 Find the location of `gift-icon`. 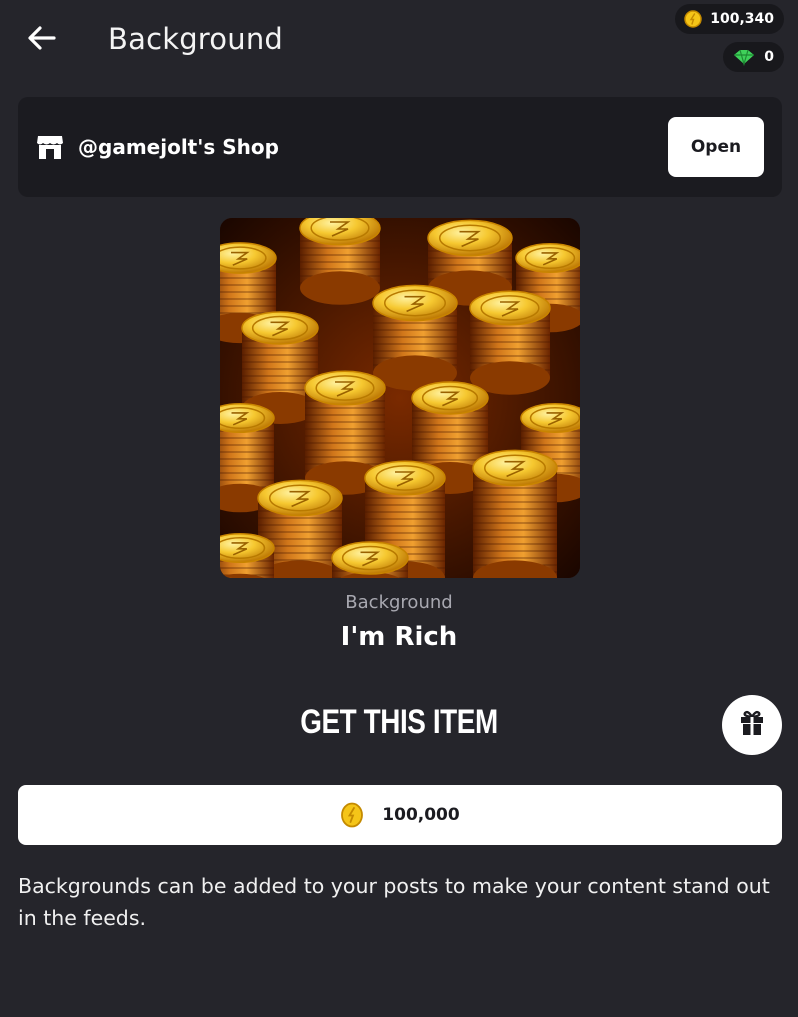

gift-icon is located at coordinates (752, 725).